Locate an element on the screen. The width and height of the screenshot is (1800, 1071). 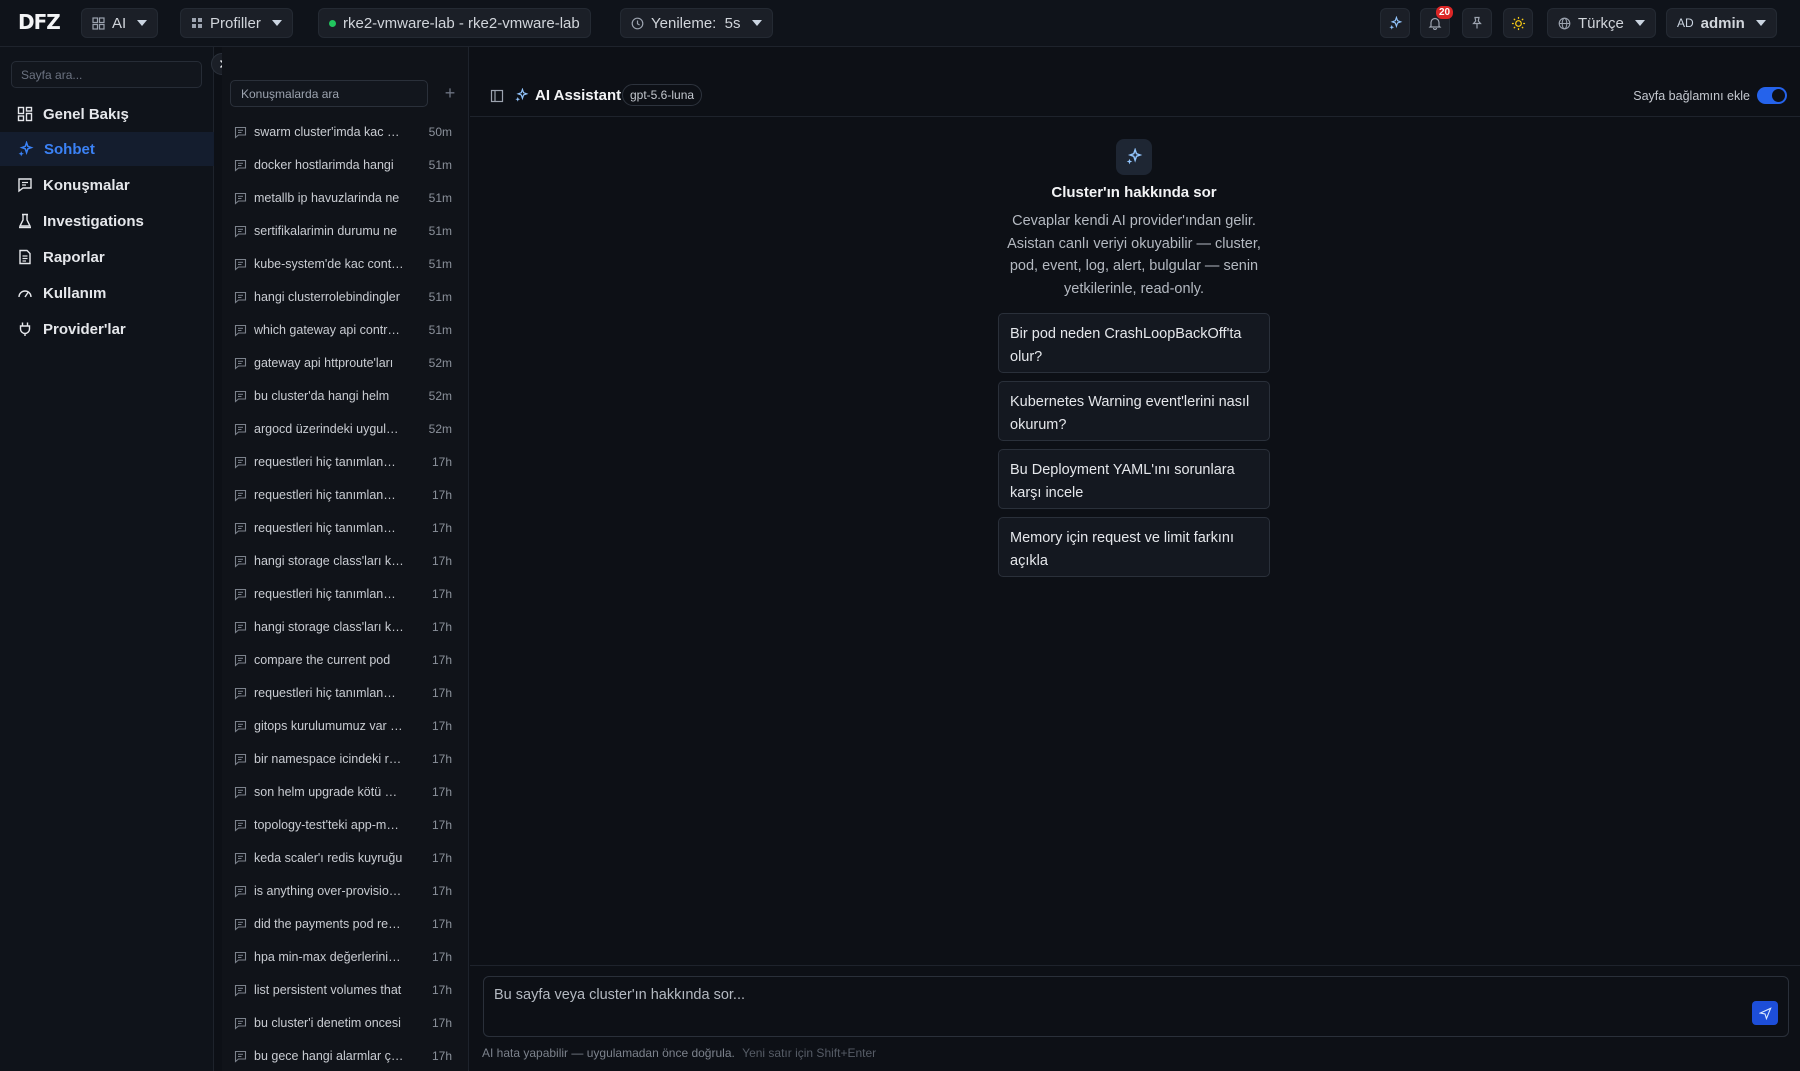
profiles-menu-label: Profiller is located at coordinates (235, 23).